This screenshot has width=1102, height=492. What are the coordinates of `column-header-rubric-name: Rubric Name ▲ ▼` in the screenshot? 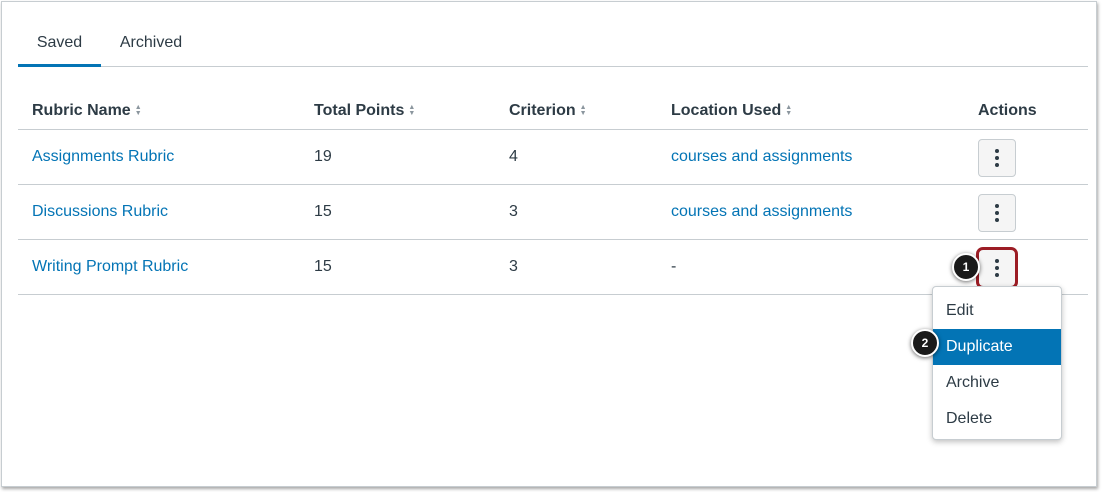 It's located at (87, 110).